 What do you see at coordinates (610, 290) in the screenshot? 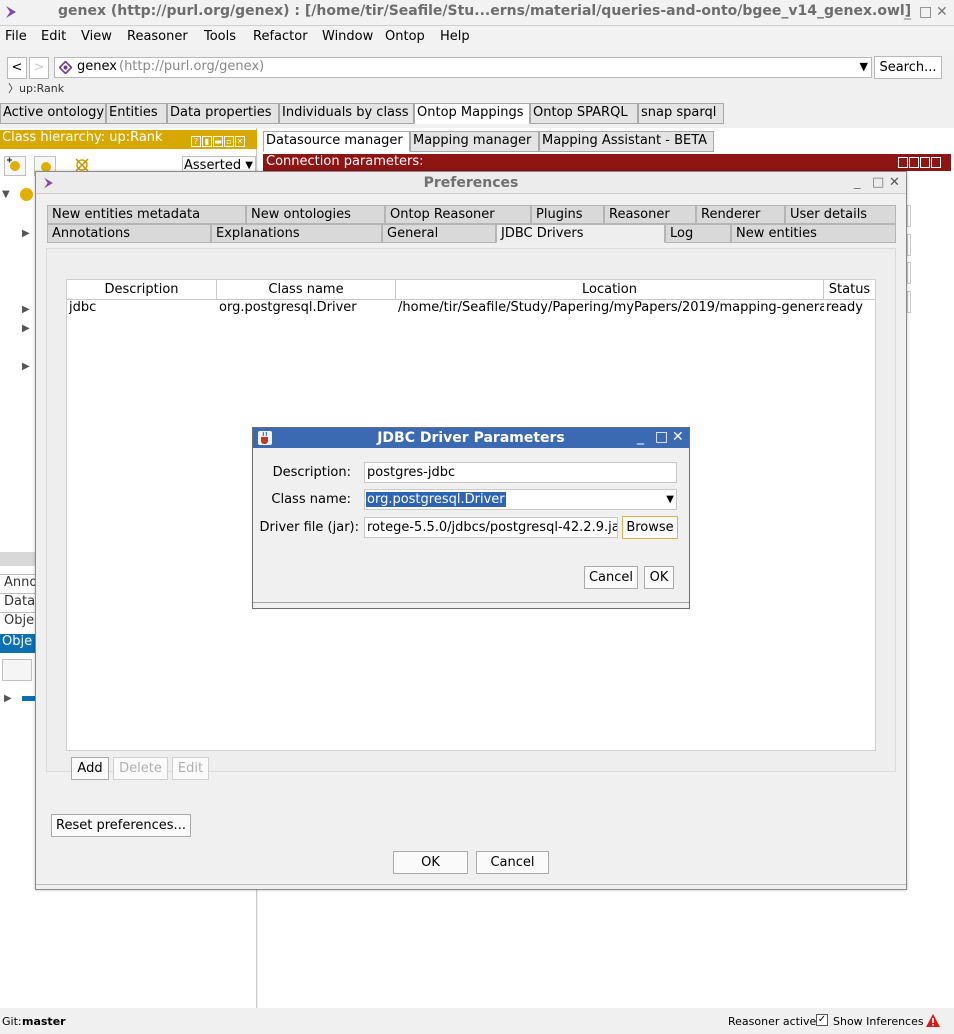
I see `column-header-location: Location` at bounding box center [610, 290].